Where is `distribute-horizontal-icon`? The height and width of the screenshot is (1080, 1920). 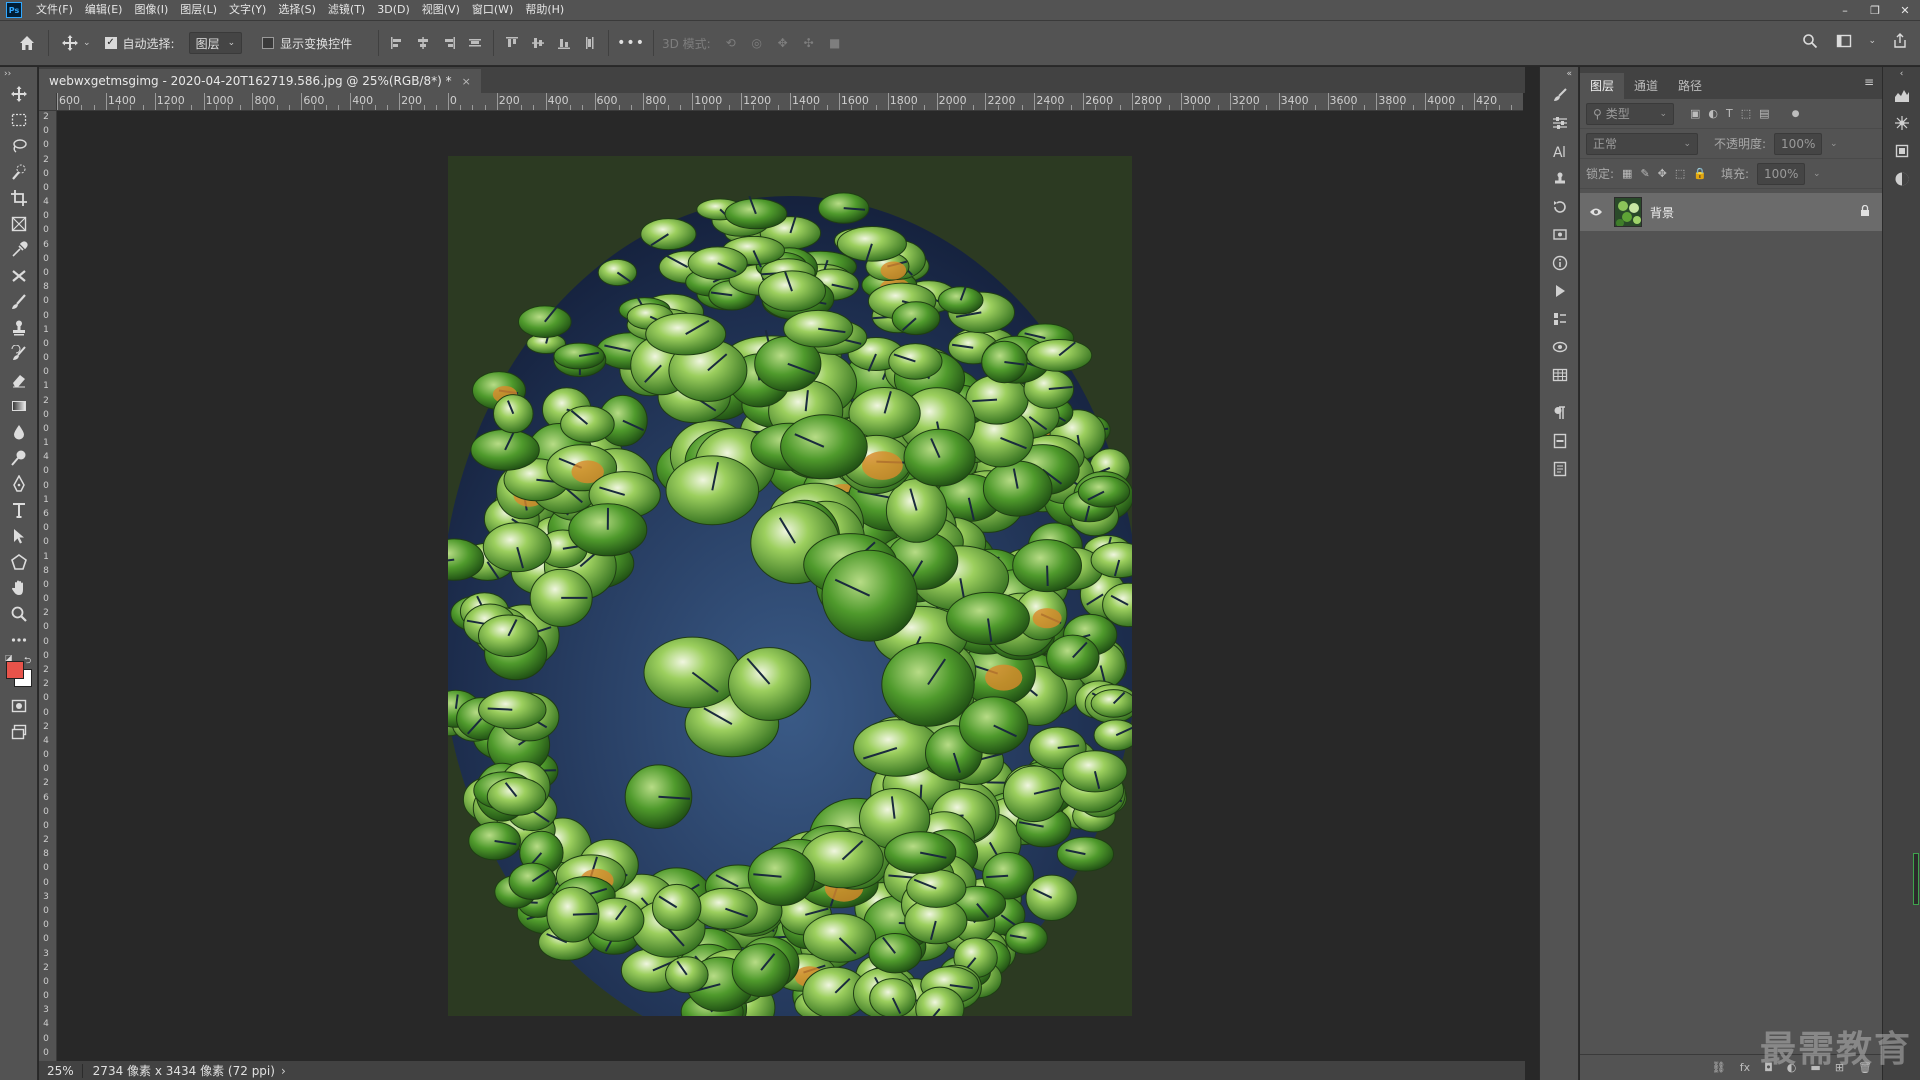 distribute-horizontal-icon is located at coordinates (590, 43).